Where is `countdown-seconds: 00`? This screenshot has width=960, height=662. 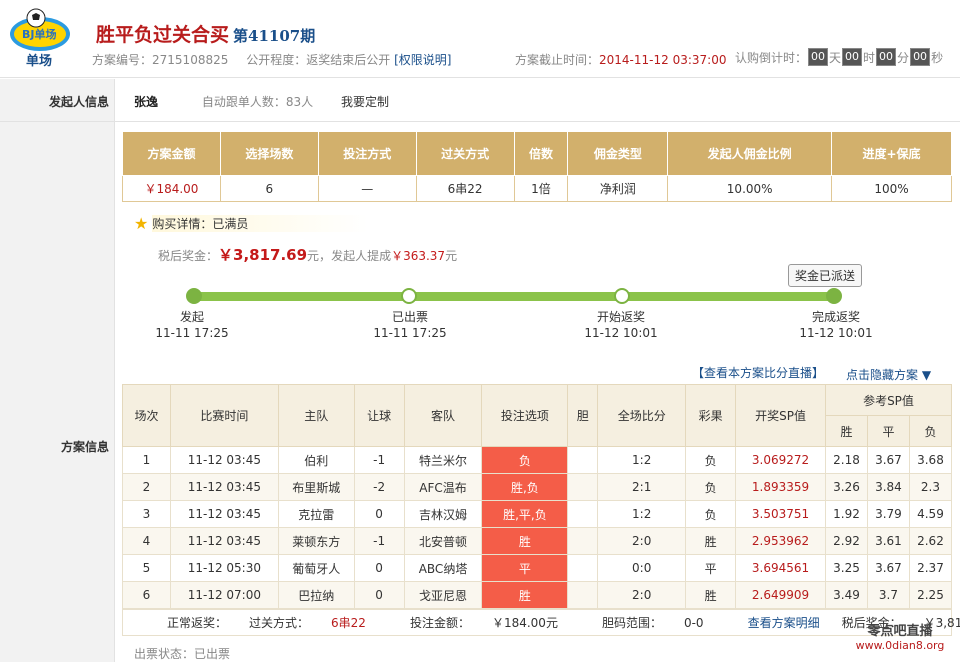
countdown-seconds: 00 is located at coordinates (920, 57).